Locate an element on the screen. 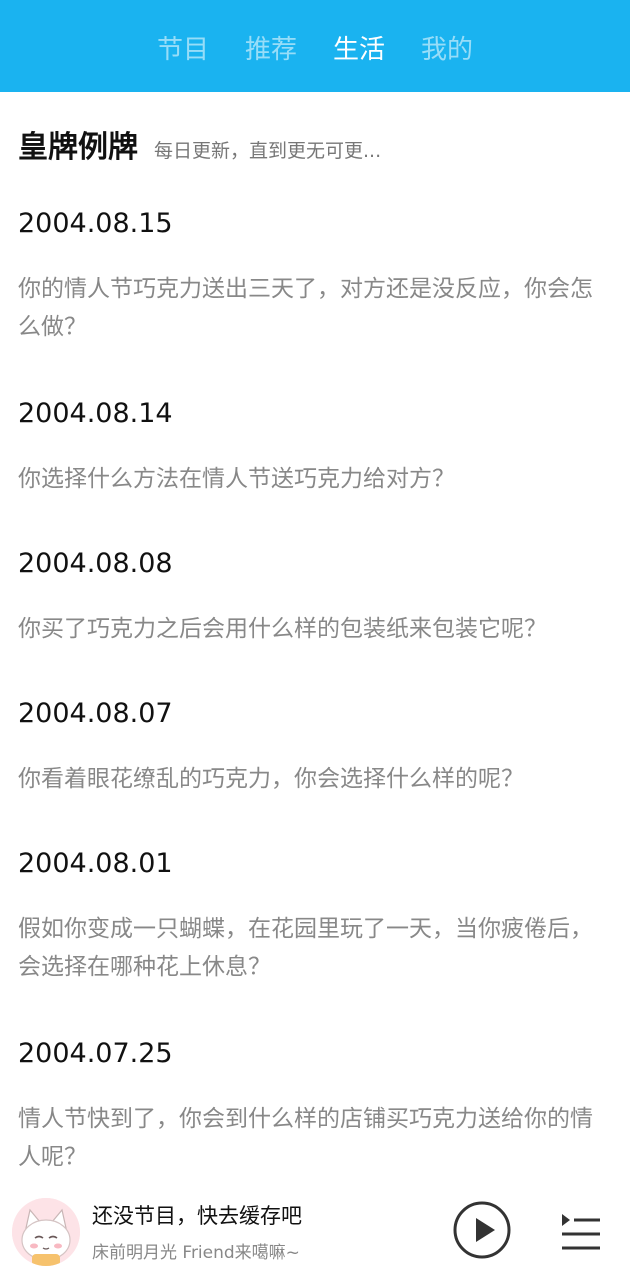  tab-life: 生活 is located at coordinates (359, 46).